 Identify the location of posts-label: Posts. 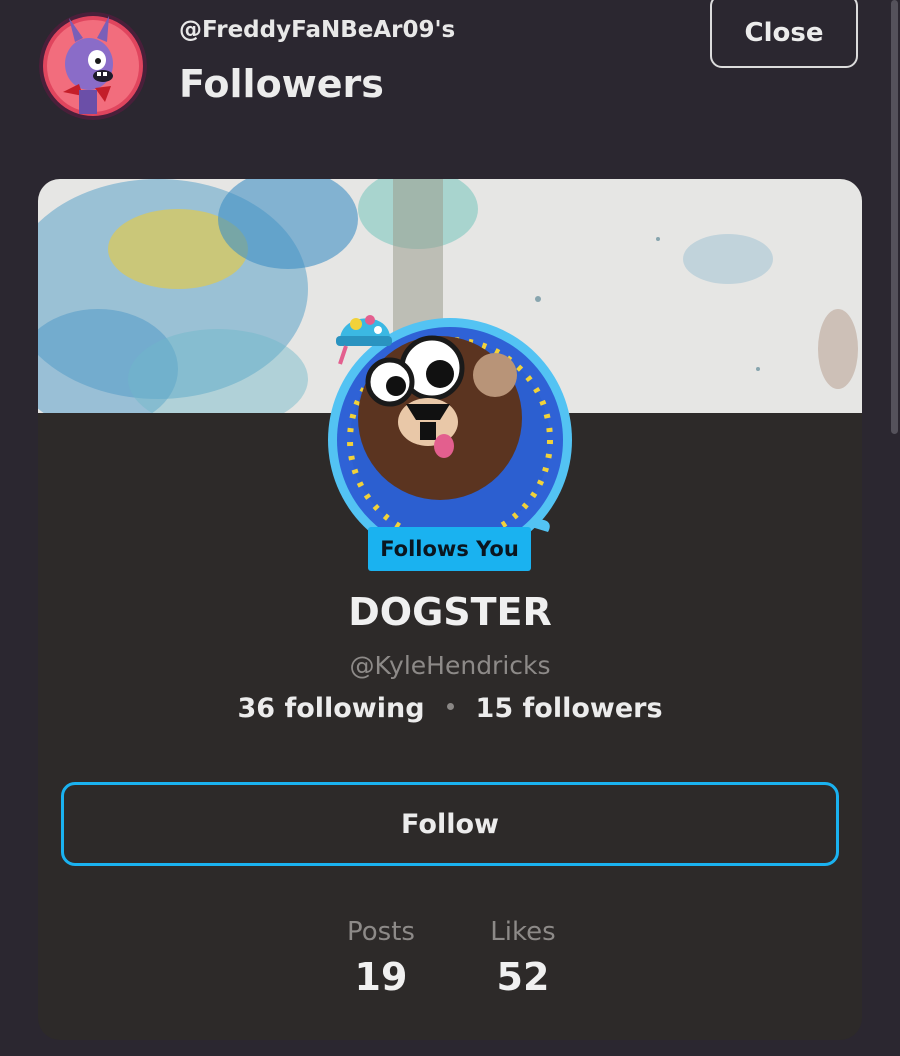
(381, 932).